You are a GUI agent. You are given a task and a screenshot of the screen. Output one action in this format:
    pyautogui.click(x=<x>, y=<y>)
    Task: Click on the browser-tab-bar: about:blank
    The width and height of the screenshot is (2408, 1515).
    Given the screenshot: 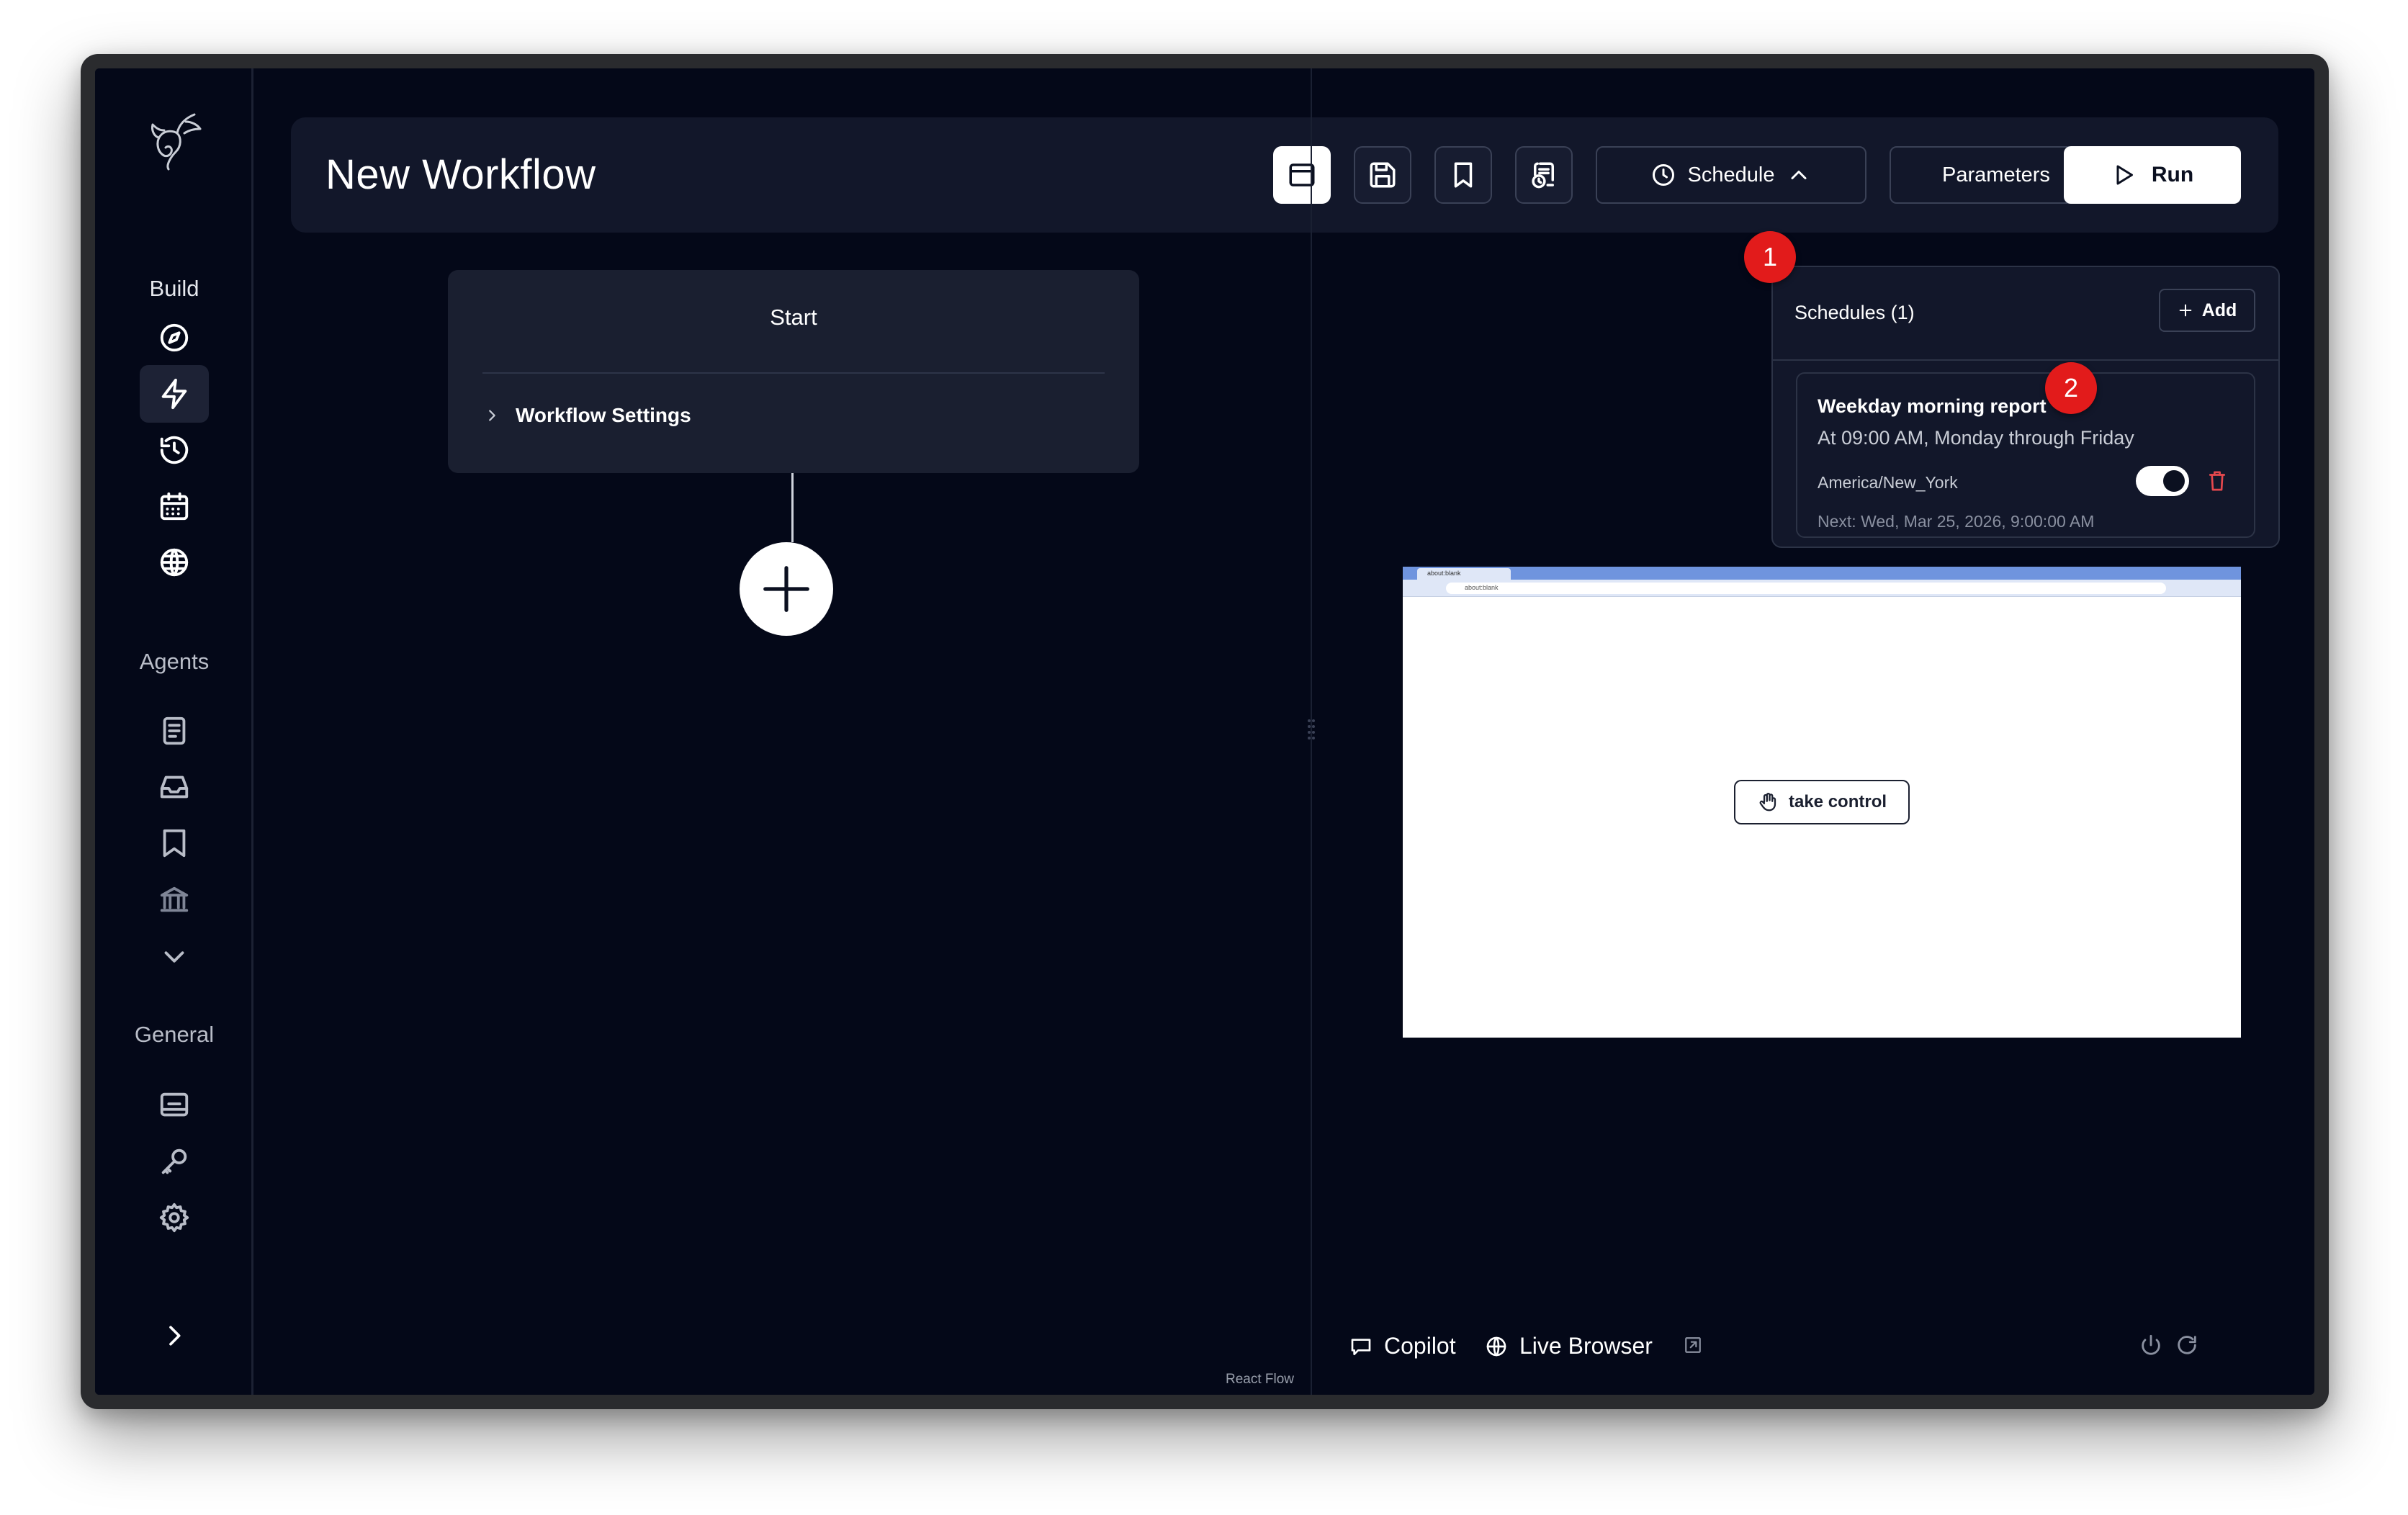 What is the action you would take?
    pyautogui.click(x=1822, y=573)
    